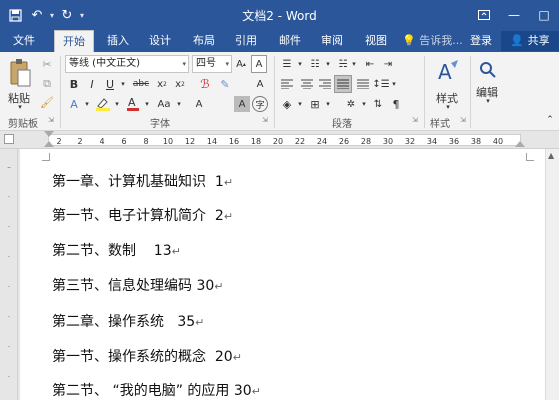  What do you see at coordinates (49, 134) in the screenshot?
I see `first-line-indent-marker` at bounding box center [49, 134].